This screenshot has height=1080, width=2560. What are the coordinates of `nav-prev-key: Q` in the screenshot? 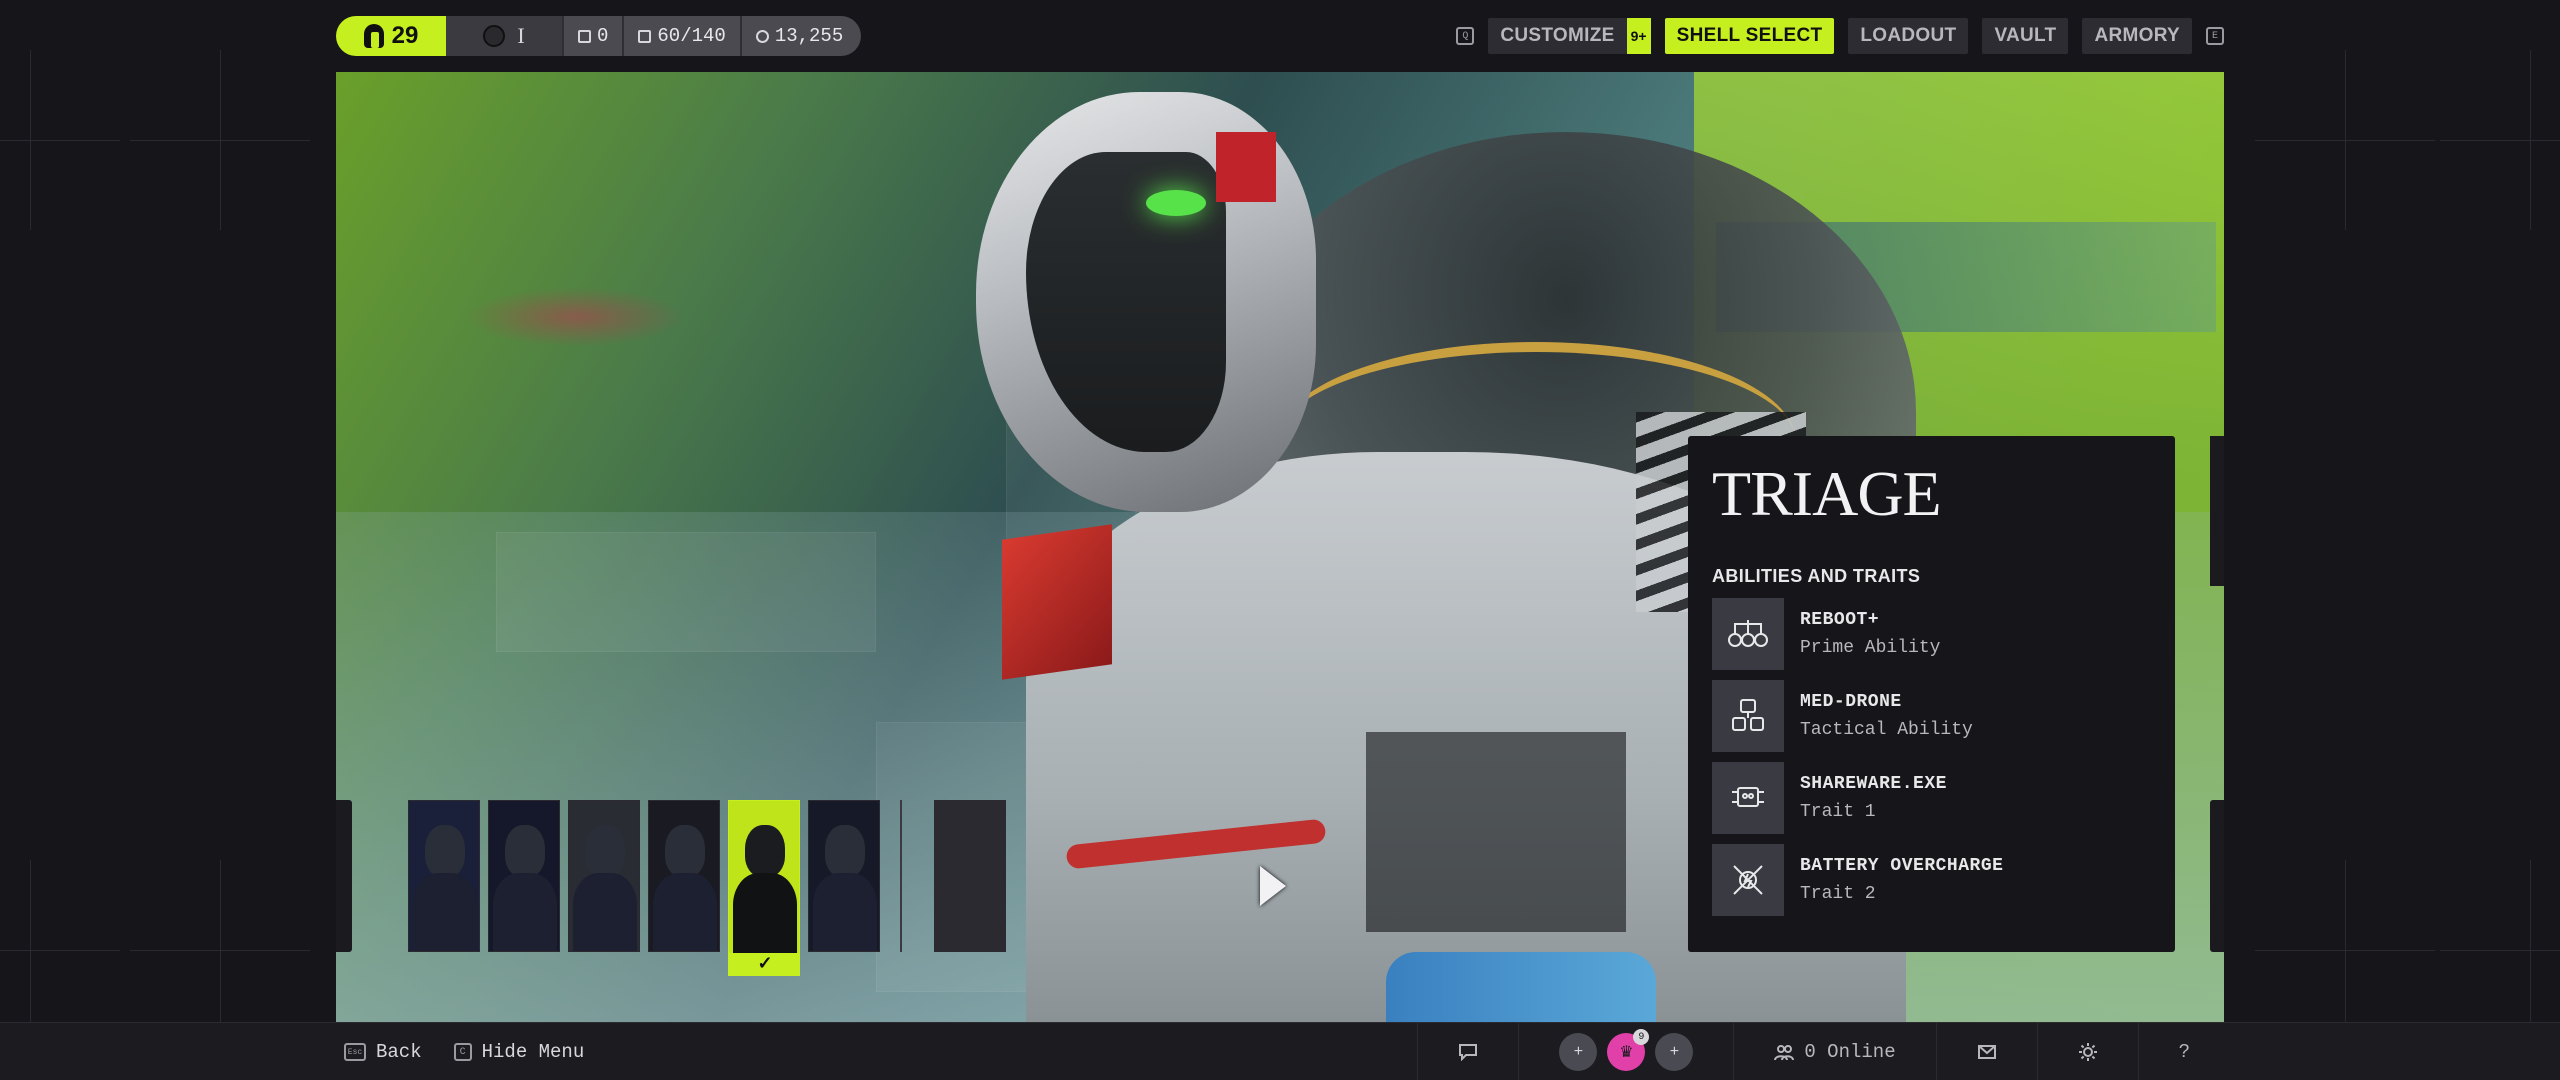 It's located at (1465, 36).